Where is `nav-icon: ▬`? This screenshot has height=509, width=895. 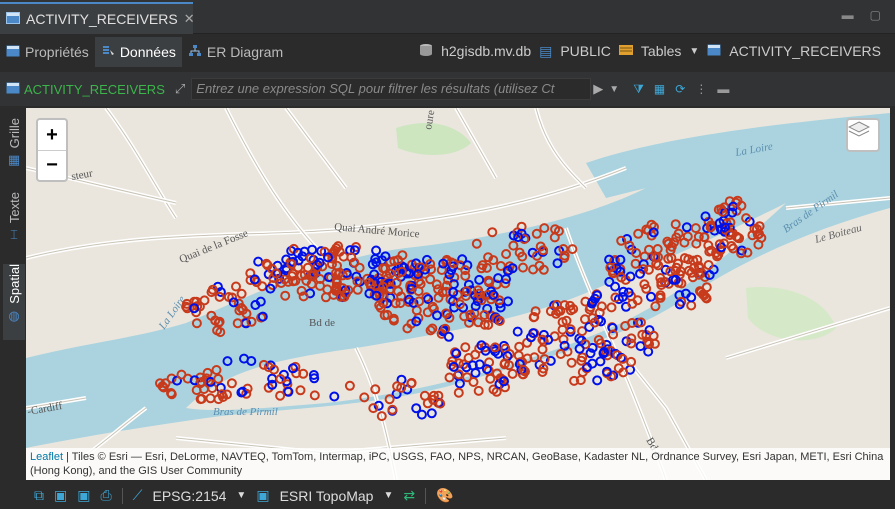 nav-icon: ▬ is located at coordinates (723, 89).